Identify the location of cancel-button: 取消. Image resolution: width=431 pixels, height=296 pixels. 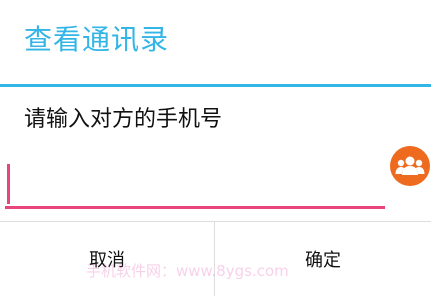
(107, 259).